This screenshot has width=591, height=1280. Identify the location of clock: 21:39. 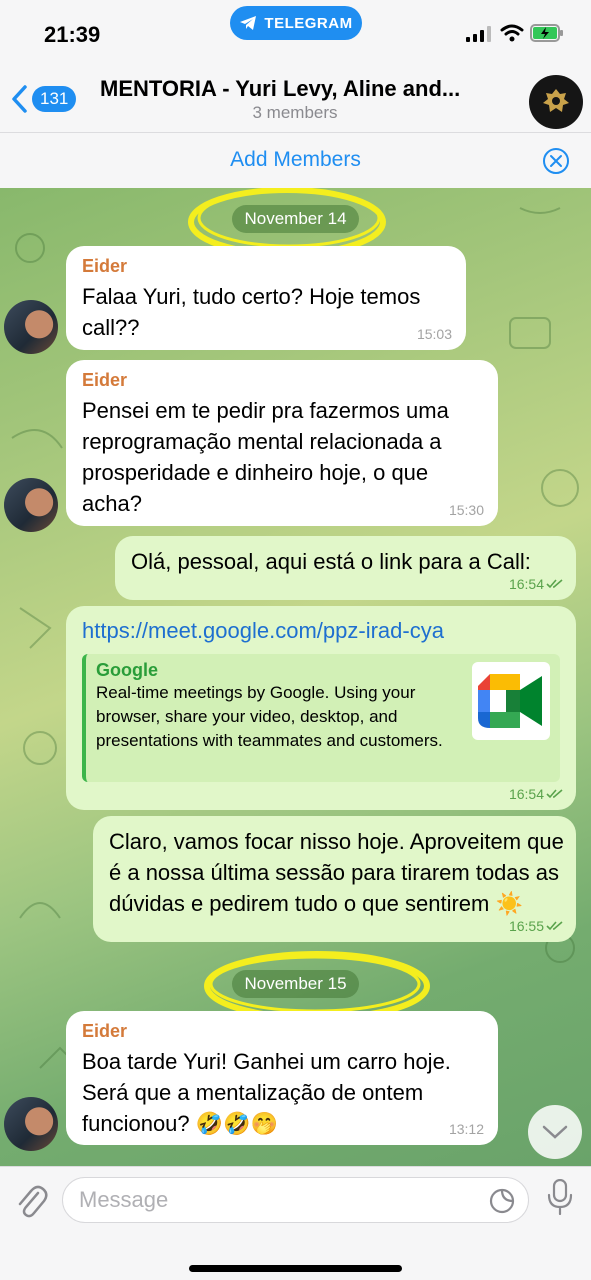
(72, 34).